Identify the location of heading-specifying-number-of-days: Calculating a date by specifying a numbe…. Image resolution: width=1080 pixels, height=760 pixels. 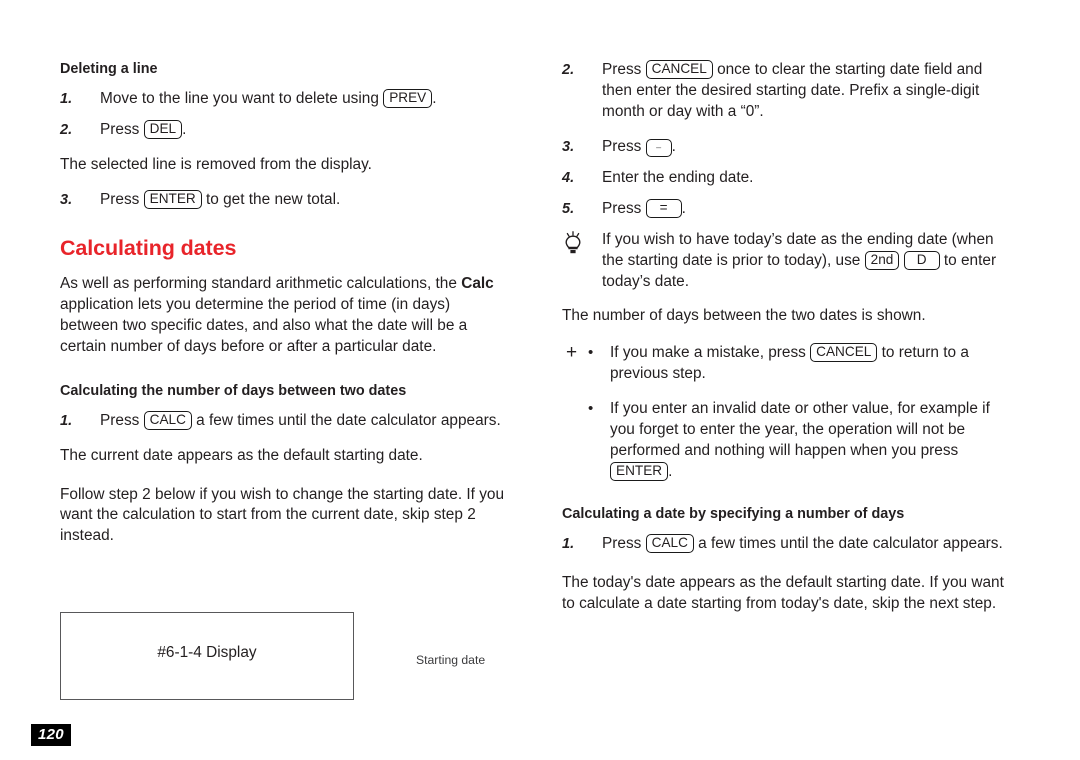
(733, 514).